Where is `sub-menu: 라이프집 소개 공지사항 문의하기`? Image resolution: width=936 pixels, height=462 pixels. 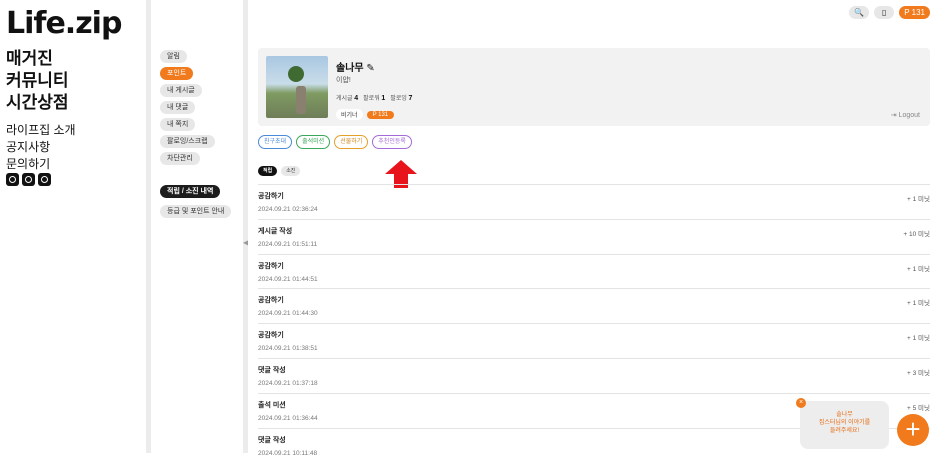
sub-menu: 라이프집 소개 공지사항 문의하기 is located at coordinates (41, 147).